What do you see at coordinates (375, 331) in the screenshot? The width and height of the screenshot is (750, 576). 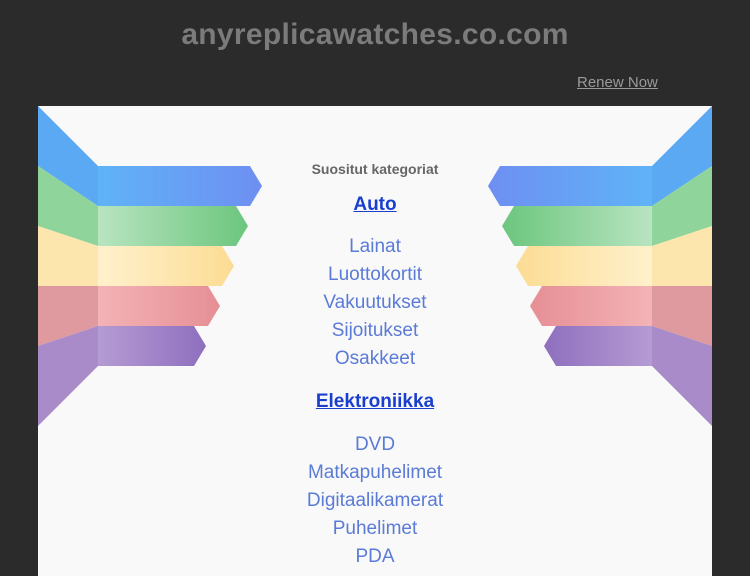 I see `category-link: Sijoitukset` at bounding box center [375, 331].